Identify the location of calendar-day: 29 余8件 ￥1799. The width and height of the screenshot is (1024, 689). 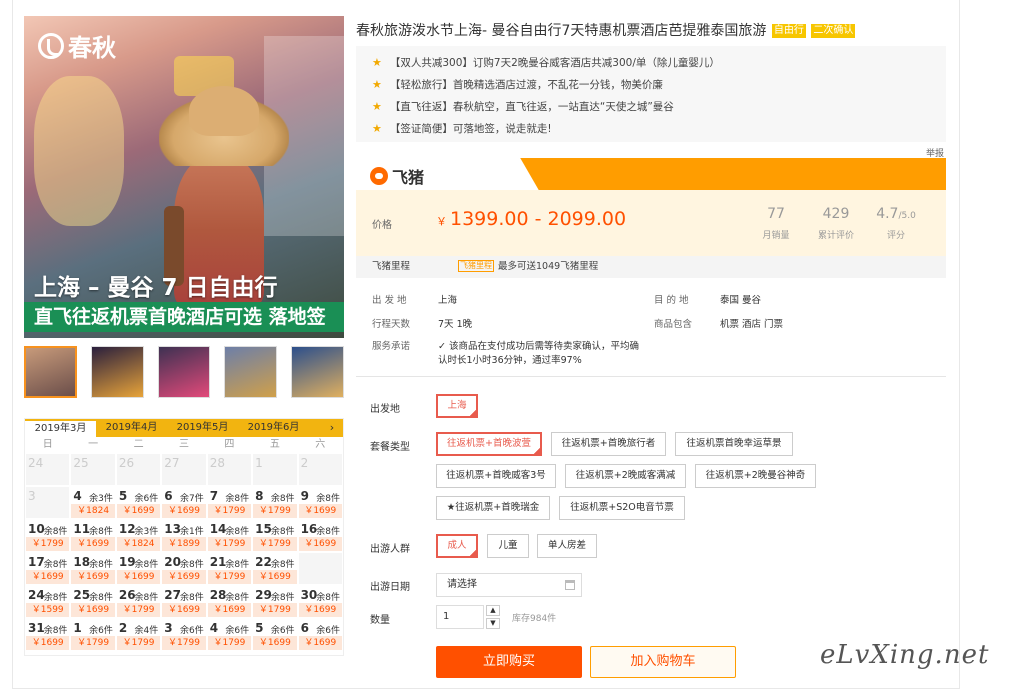
(275, 601).